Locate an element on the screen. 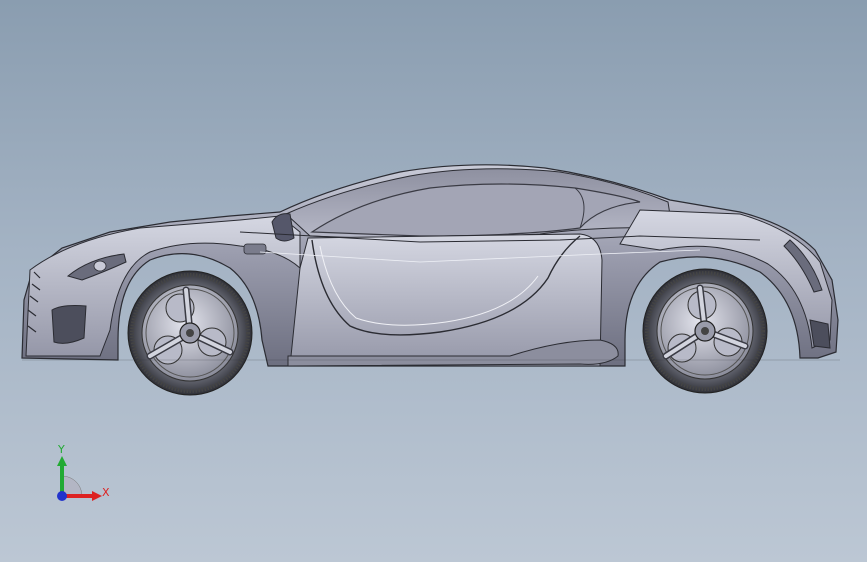 The height and width of the screenshot is (562, 867). rear-wheel is located at coordinates (705, 331).